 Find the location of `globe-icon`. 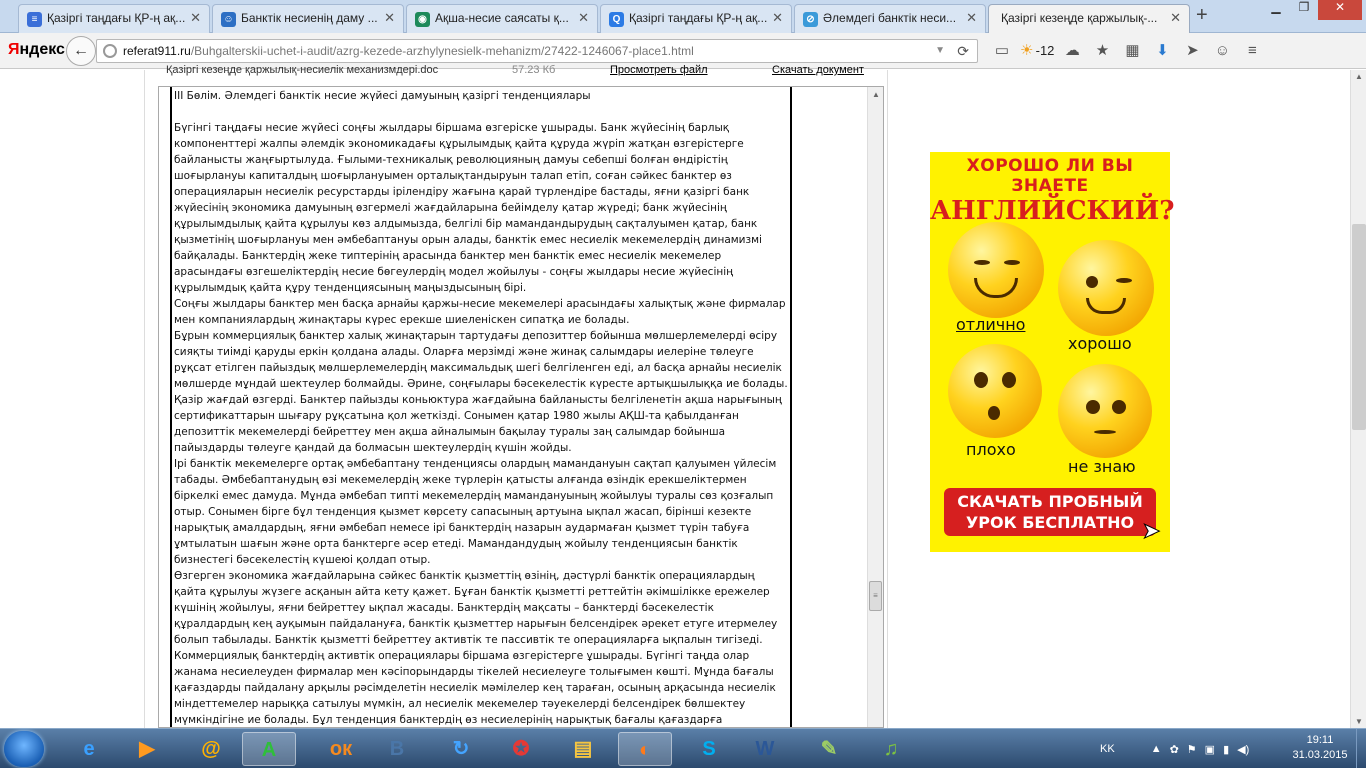

globe-icon is located at coordinates (110, 51).